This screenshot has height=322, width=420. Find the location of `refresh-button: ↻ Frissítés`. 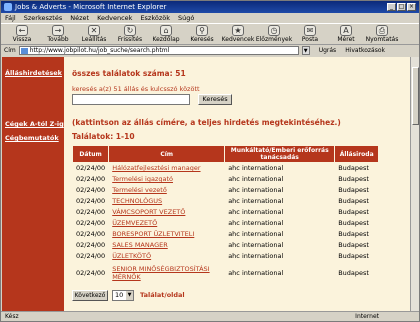

refresh-button: ↻ Frissítés is located at coordinates (130, 33).